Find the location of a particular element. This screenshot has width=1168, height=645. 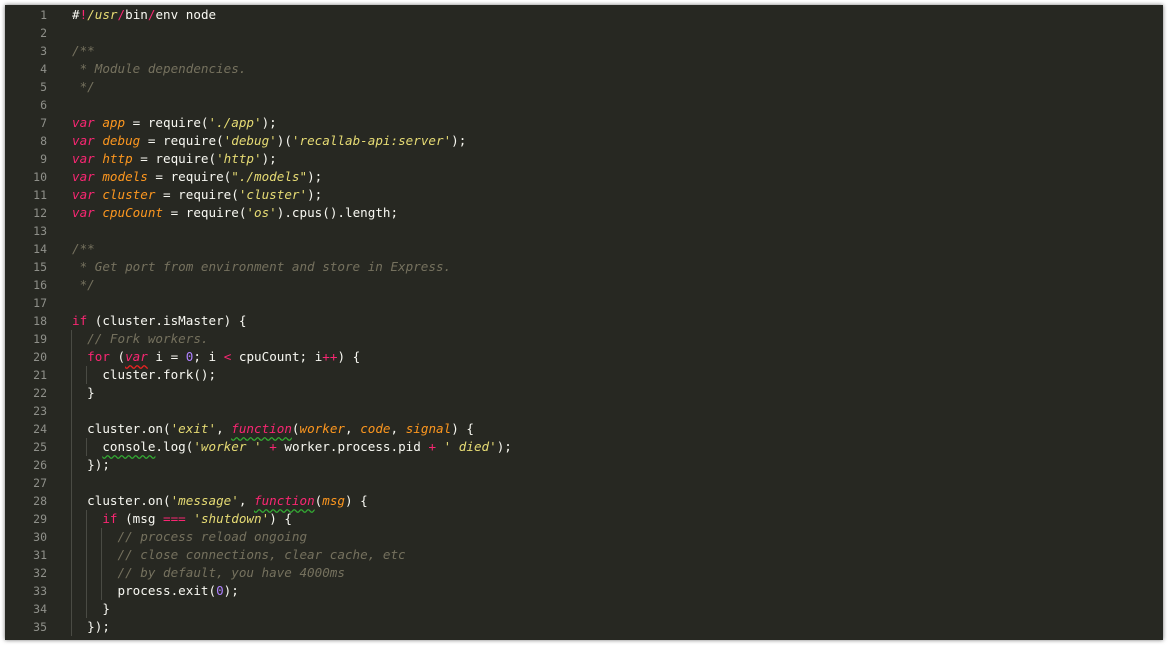

code-text: // process reload ongoing is located at coordinates (190, 537).